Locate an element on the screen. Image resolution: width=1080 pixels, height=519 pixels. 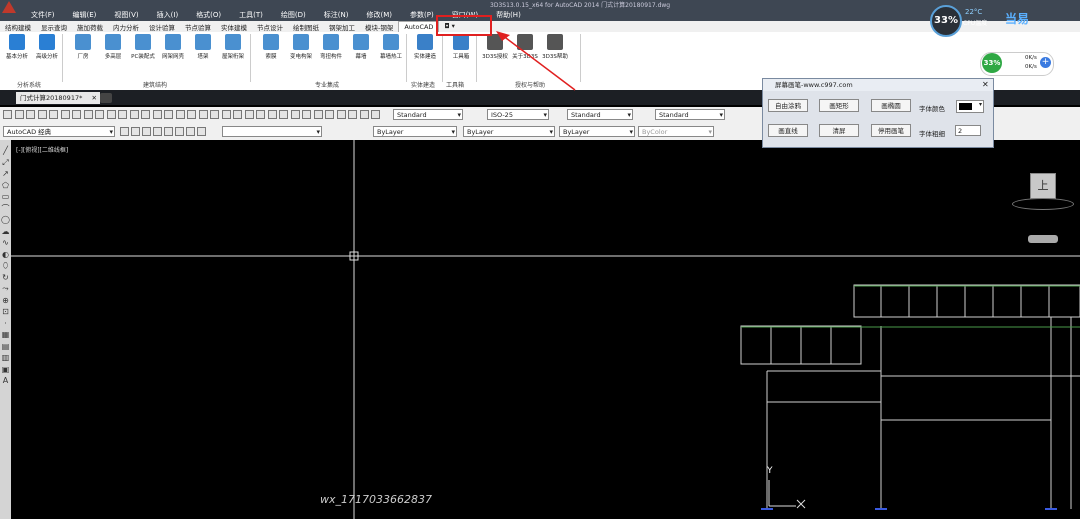
ribbon-button-2: 厂房 is located at coordinates (83, 47).